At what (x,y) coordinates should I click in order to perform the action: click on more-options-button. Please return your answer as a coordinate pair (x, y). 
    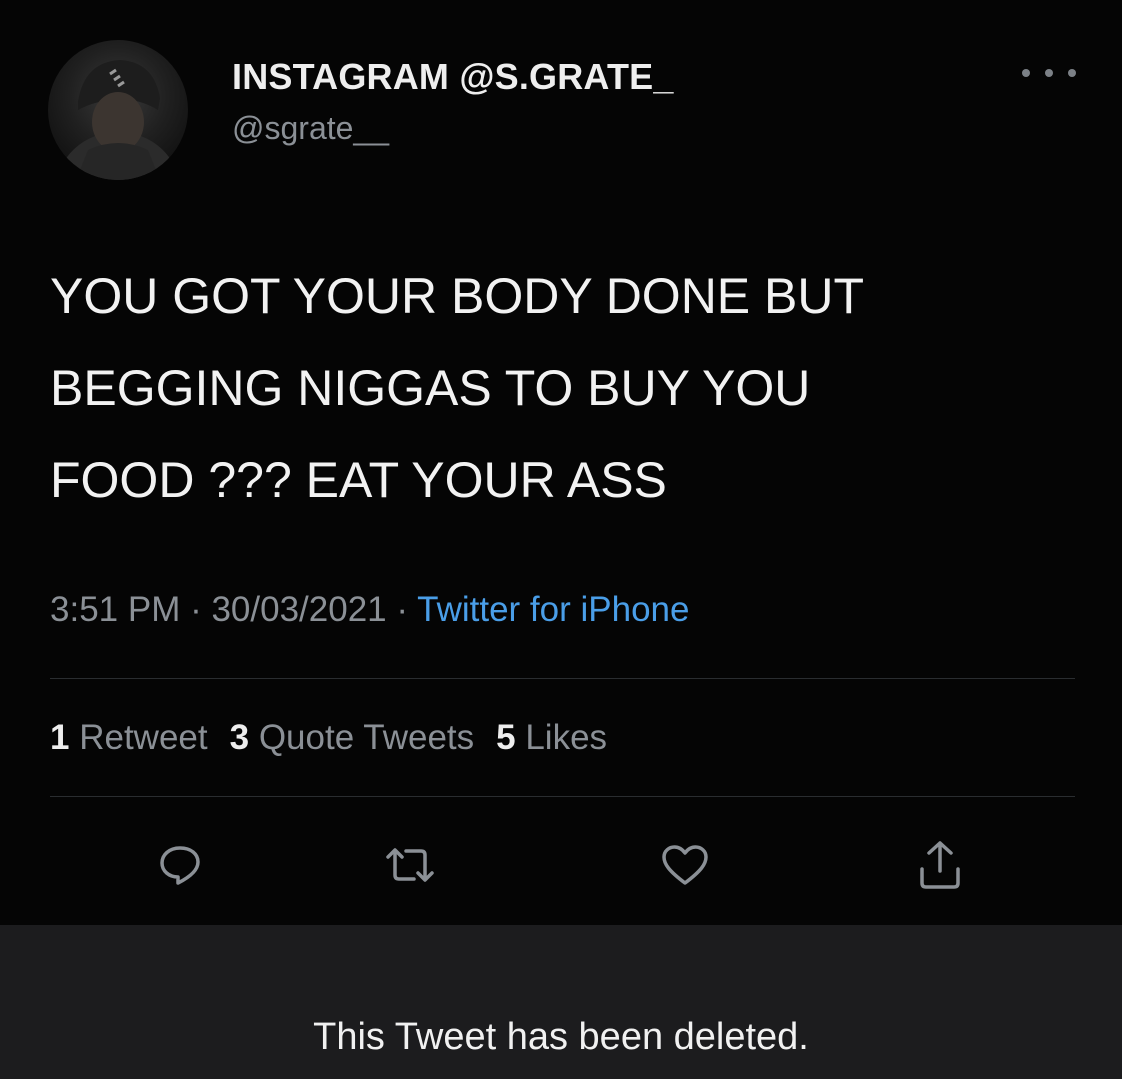
    Looking at the image, I should click on (1049, 73).